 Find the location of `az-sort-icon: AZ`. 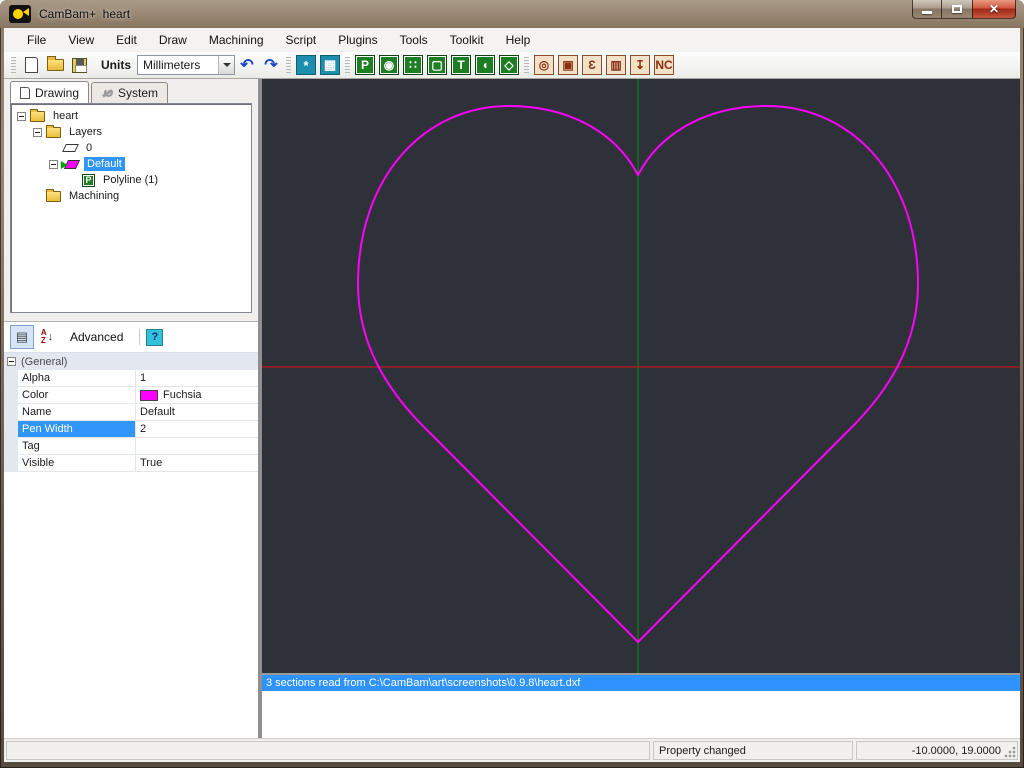

az-sort-icon: AZ is located at coordinates (43, 336).